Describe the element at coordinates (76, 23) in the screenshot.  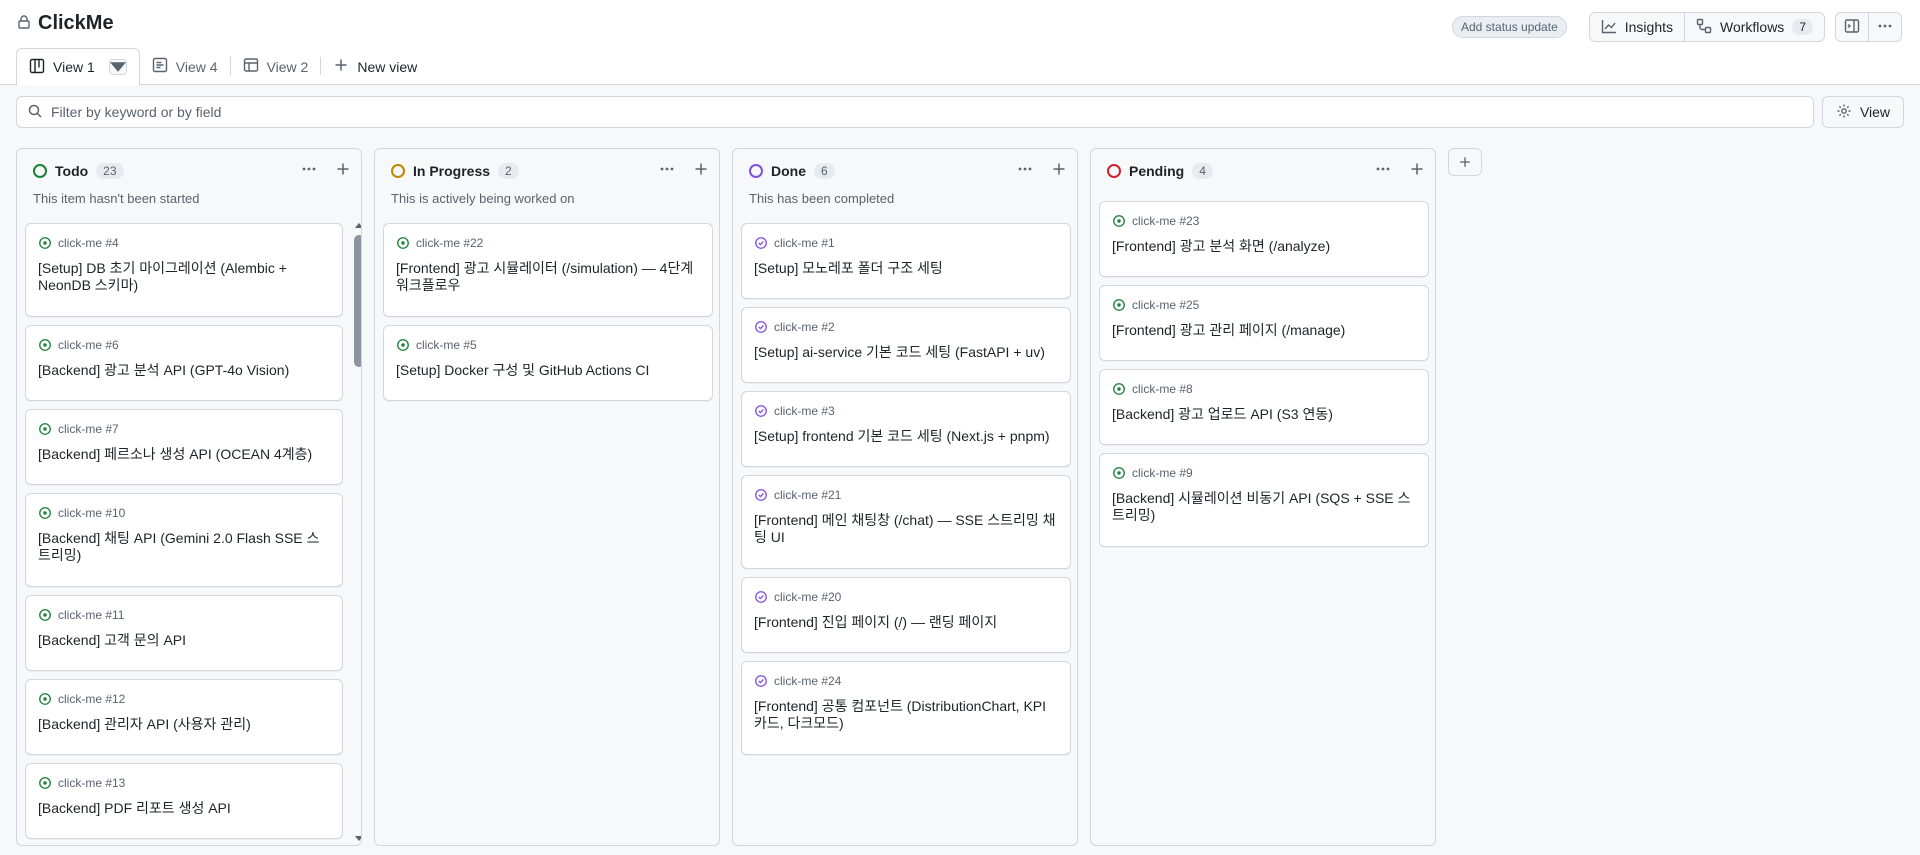
I see `project-title: ClickMe` at that location.